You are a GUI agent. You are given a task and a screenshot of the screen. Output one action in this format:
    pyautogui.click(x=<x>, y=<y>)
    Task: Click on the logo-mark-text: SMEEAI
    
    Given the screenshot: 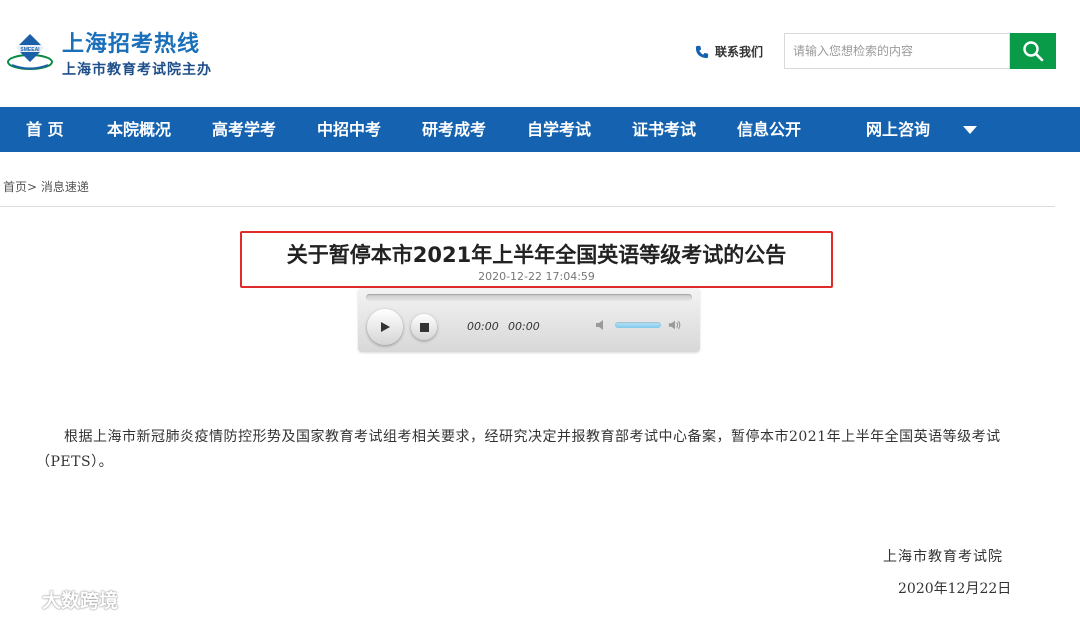 What is the action you would take?
    pyautogui.click(x=30, y=50)
    